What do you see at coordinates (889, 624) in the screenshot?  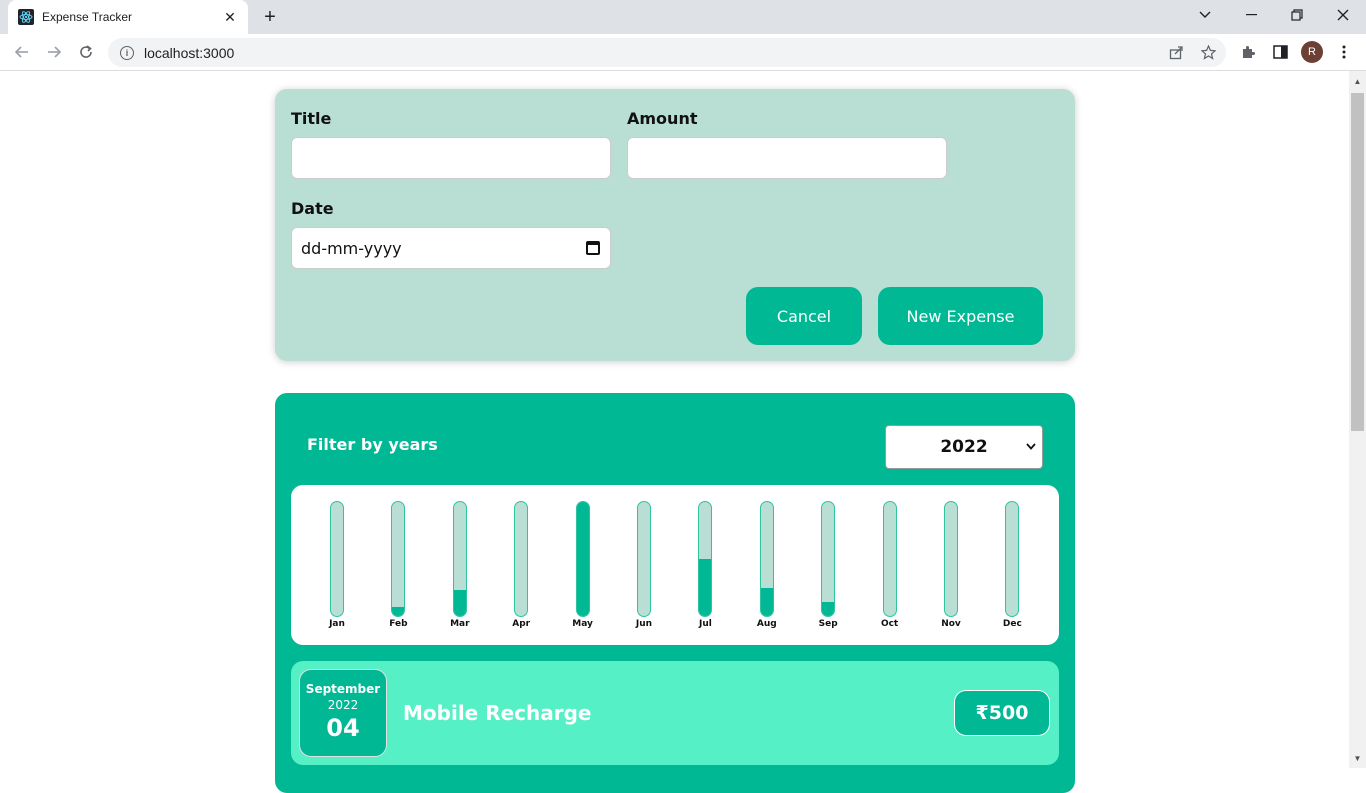 I see `chart-bar-label: Oct` at bounding box center [889, 624].